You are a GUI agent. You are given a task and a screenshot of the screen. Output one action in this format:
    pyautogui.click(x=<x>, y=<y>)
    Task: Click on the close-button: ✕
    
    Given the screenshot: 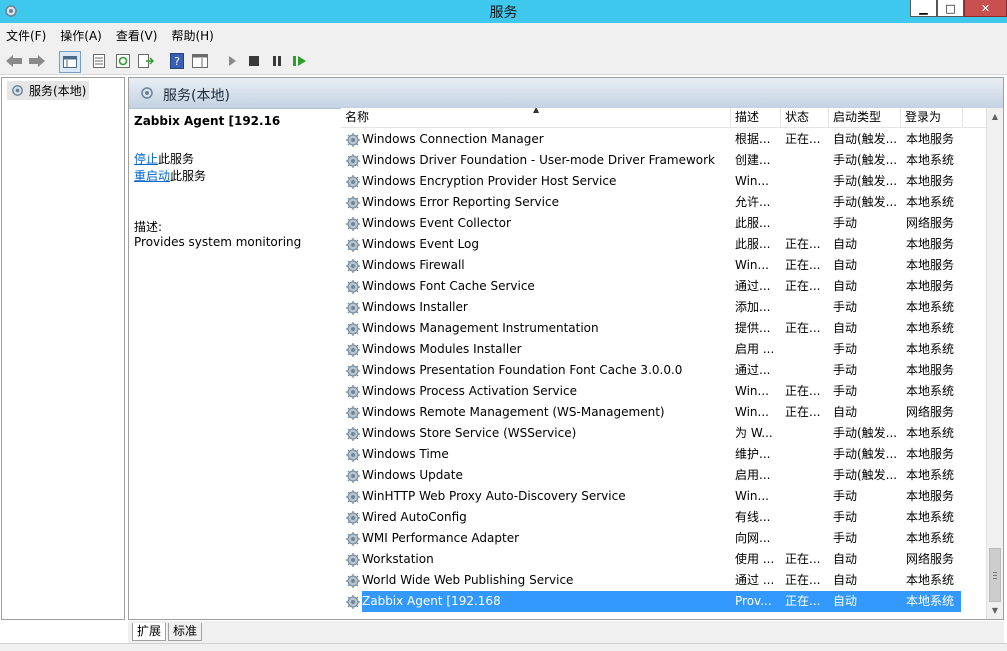 What is the action you would take?
    pyautogui.click(x=985, y=8)
    